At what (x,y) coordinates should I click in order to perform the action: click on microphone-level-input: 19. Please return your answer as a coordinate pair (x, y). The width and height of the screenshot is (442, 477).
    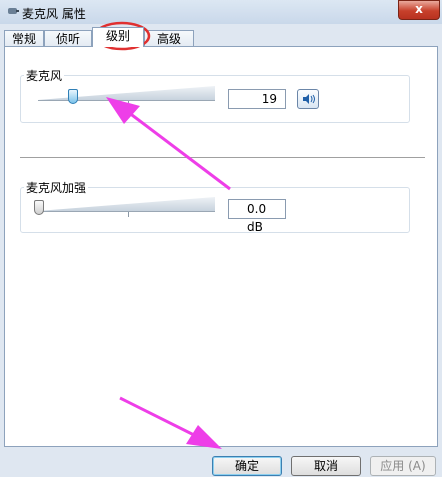
    Looking at the image, I should click on (257, 99).